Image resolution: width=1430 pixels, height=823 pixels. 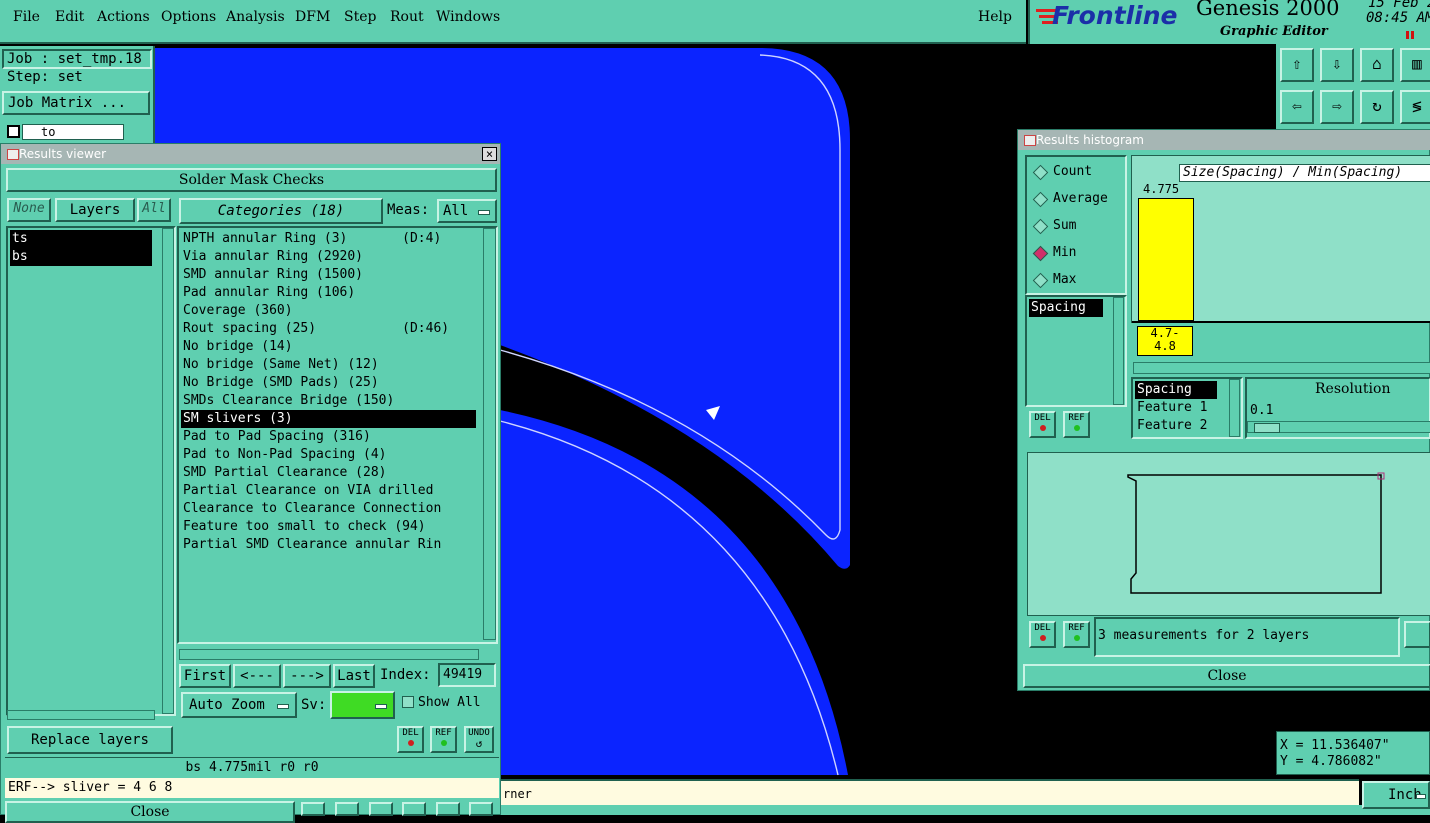 I want to click on category-item: No Bridge (SMD Pads) (25), so click(x=328, y=383).